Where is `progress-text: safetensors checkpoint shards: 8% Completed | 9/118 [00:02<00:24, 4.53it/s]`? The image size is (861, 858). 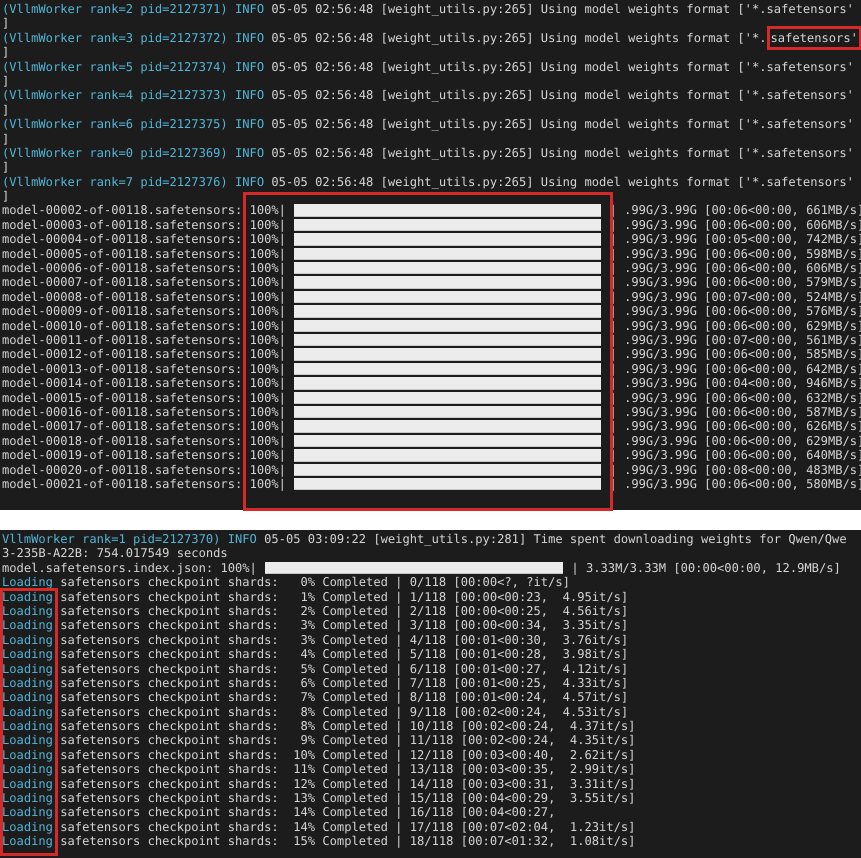 progress-text: safetensors checkpoint shards: 8% Completed | 9/118 [00:02<00:24, 4.53it/s] is located at coordinates (344, 711).